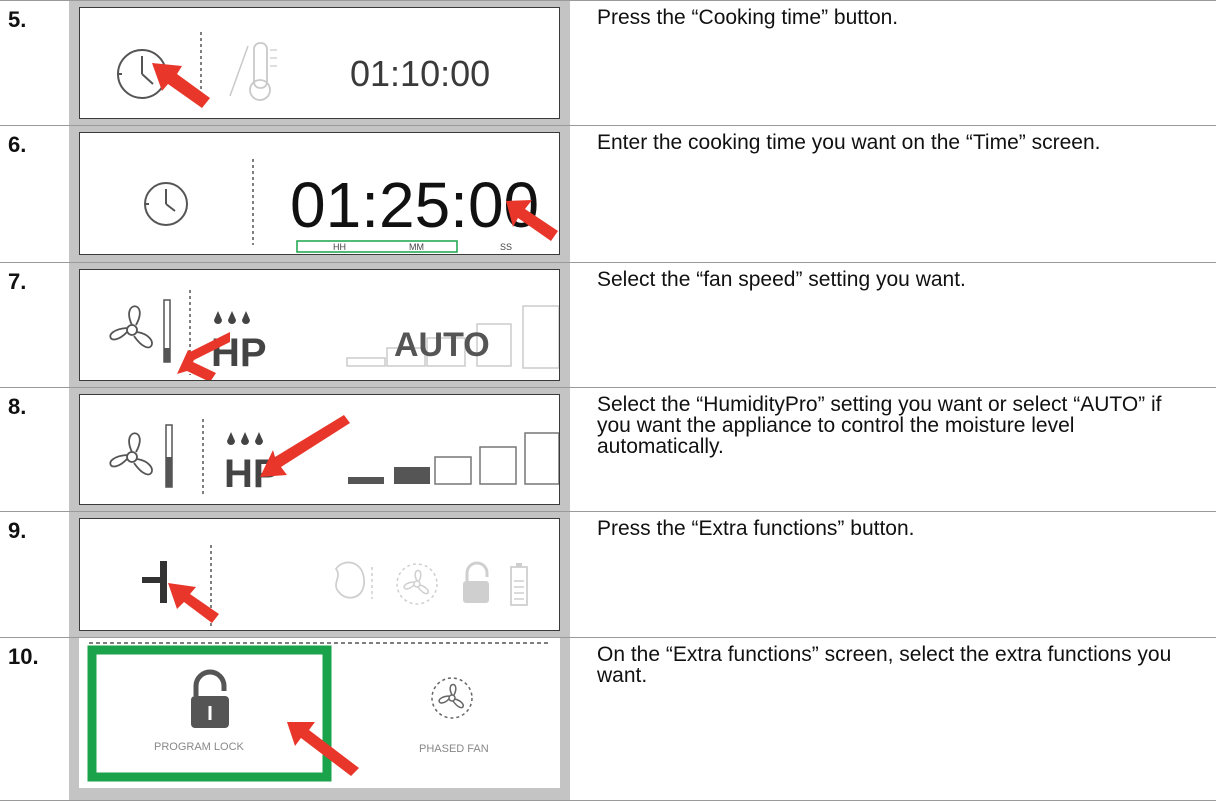 The height and width of the screenshot is (801, 1216). I want to click on time-entry-value: 01:25:00, so click(414, 205).